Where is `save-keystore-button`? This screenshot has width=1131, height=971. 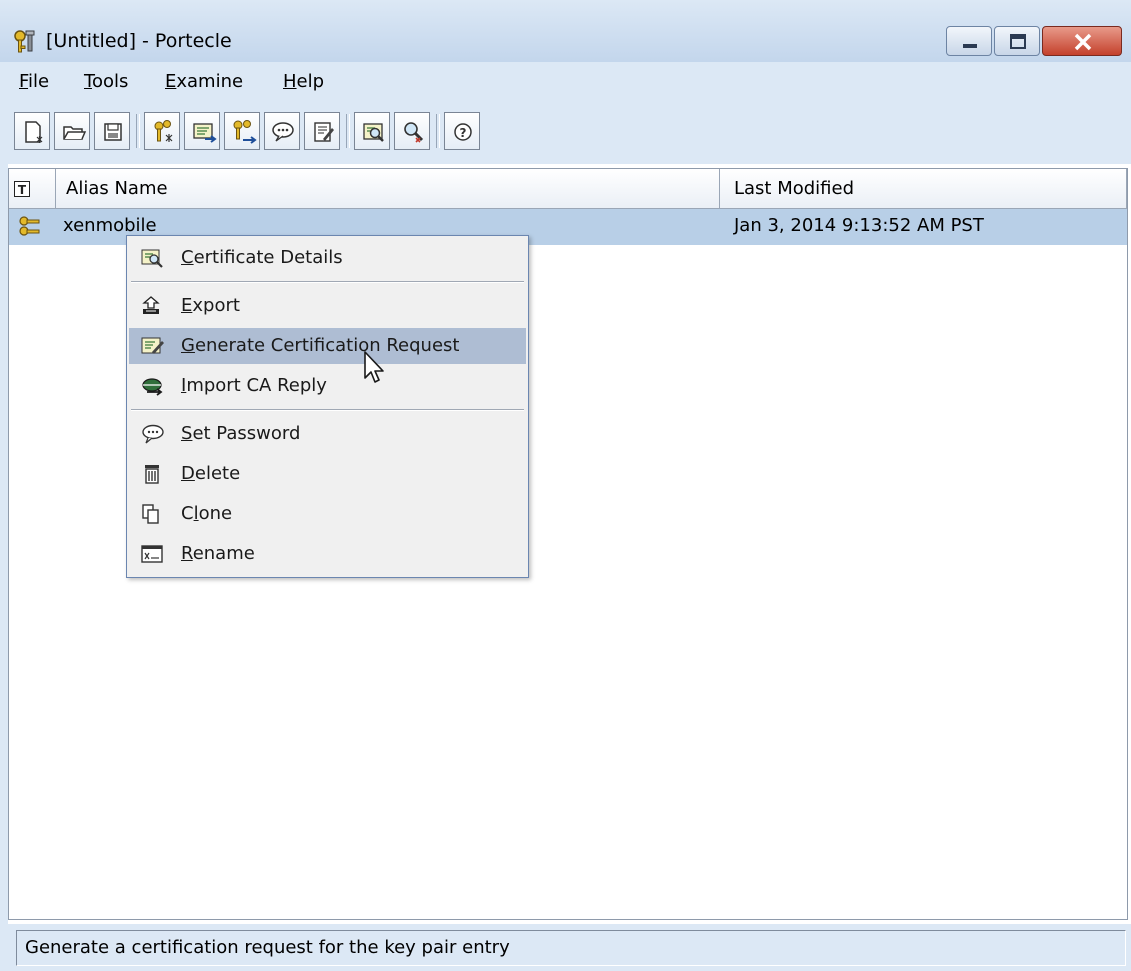
save-keystore-button is located at coordinates (112, 131).